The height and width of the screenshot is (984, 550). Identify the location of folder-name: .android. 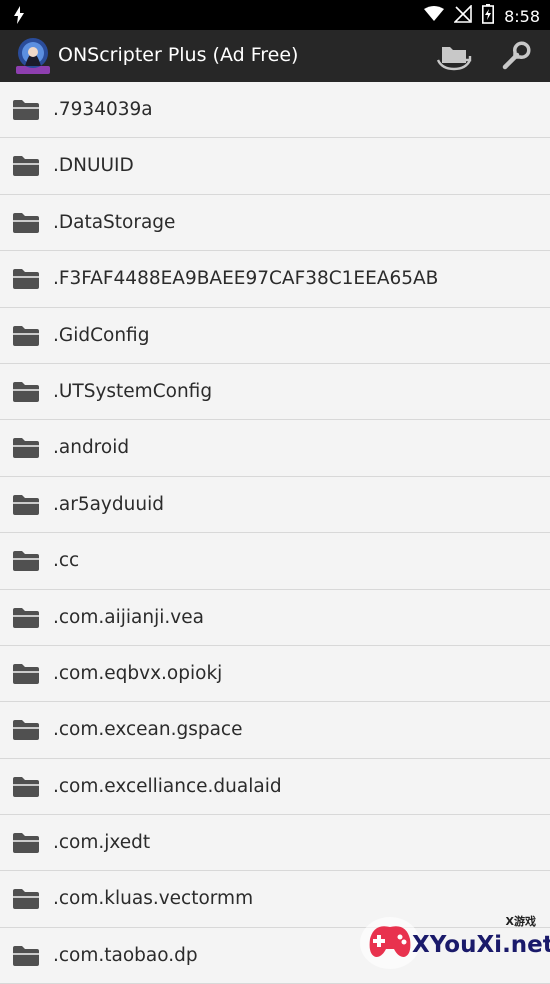
(91, 448).